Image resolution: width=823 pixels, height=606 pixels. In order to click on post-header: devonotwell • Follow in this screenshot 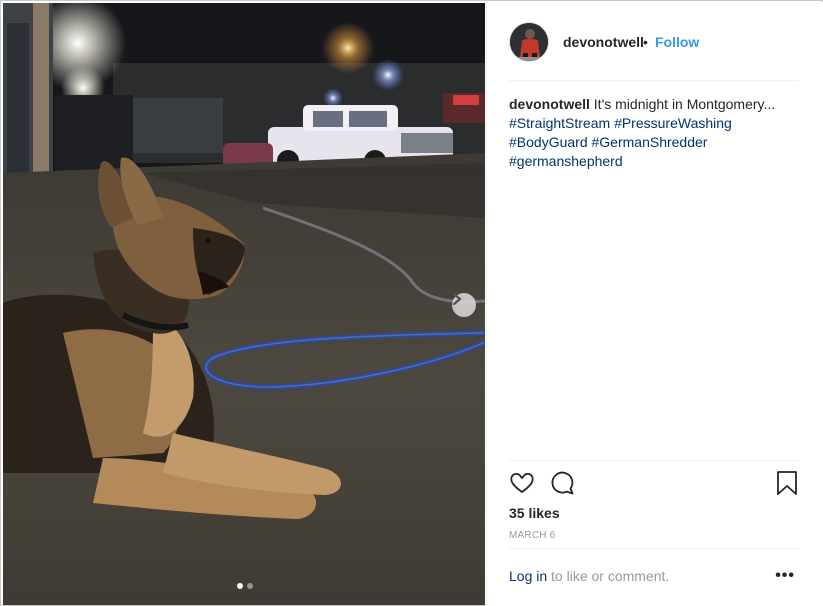, I will do `click(655, 41)`.